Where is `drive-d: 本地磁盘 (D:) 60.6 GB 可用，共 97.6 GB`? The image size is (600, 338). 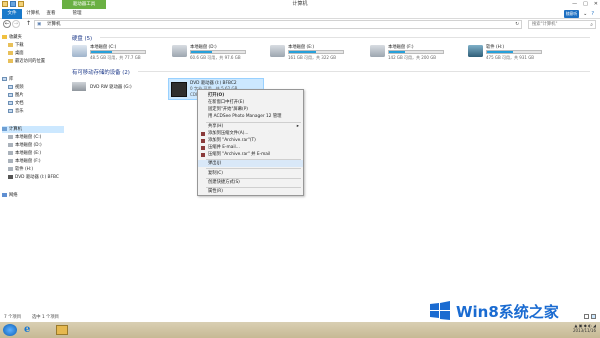 drive-d: 本地磁盘 (D:) 60.6 GB 可用，共 97.6 GB is located at coordinates (210, 53).